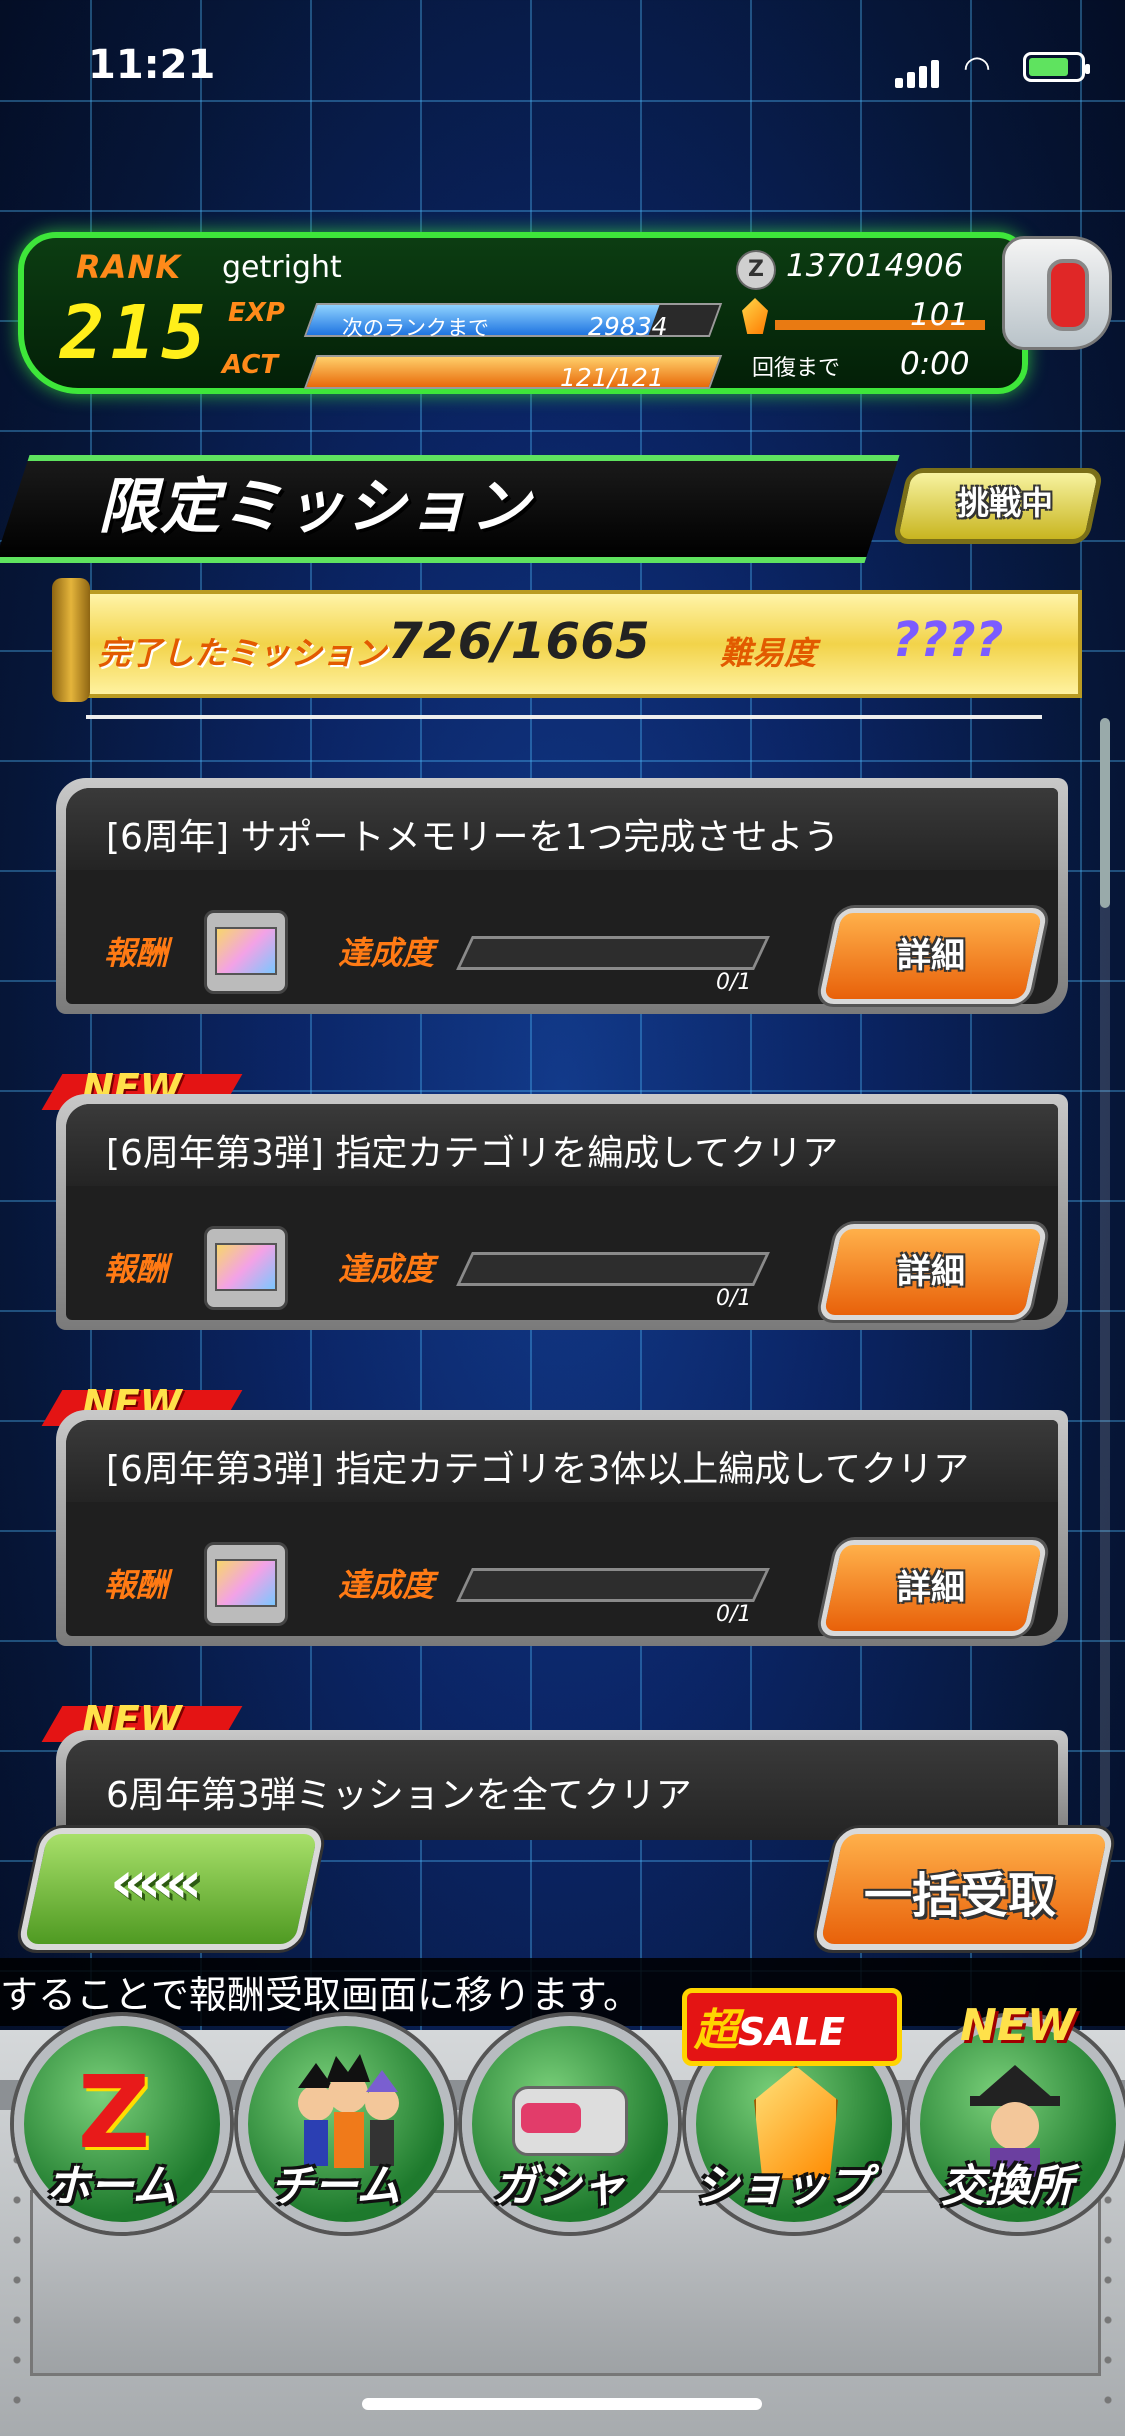 The height and width of the screenshot is (2436, 1125). Describe the element at coordinates (71, 640) in the screenshot. I see `scroll-cap-icon` at that location.